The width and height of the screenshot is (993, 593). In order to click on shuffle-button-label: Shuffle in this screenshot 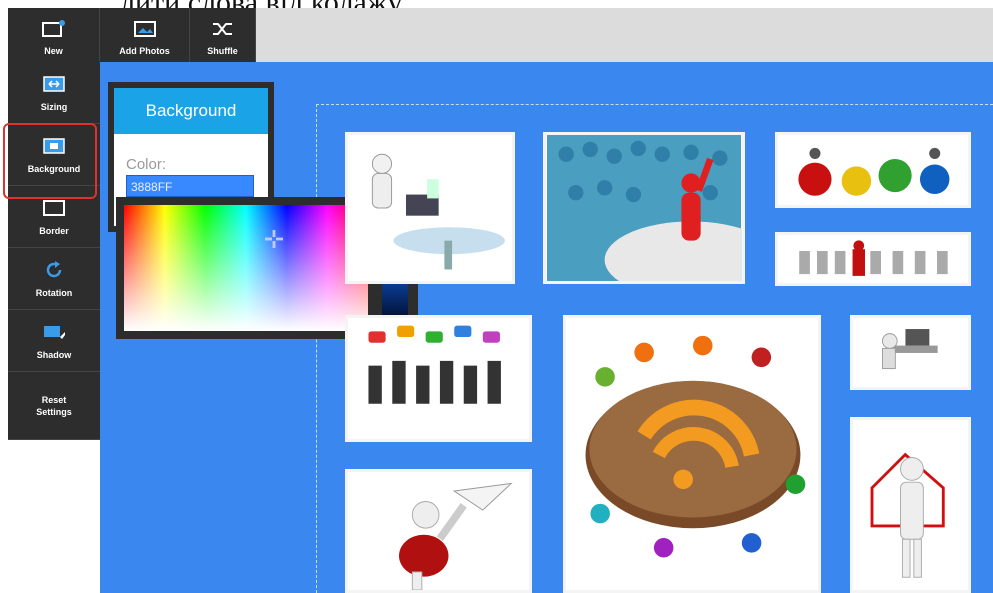, I will do `click(222, 51)`.